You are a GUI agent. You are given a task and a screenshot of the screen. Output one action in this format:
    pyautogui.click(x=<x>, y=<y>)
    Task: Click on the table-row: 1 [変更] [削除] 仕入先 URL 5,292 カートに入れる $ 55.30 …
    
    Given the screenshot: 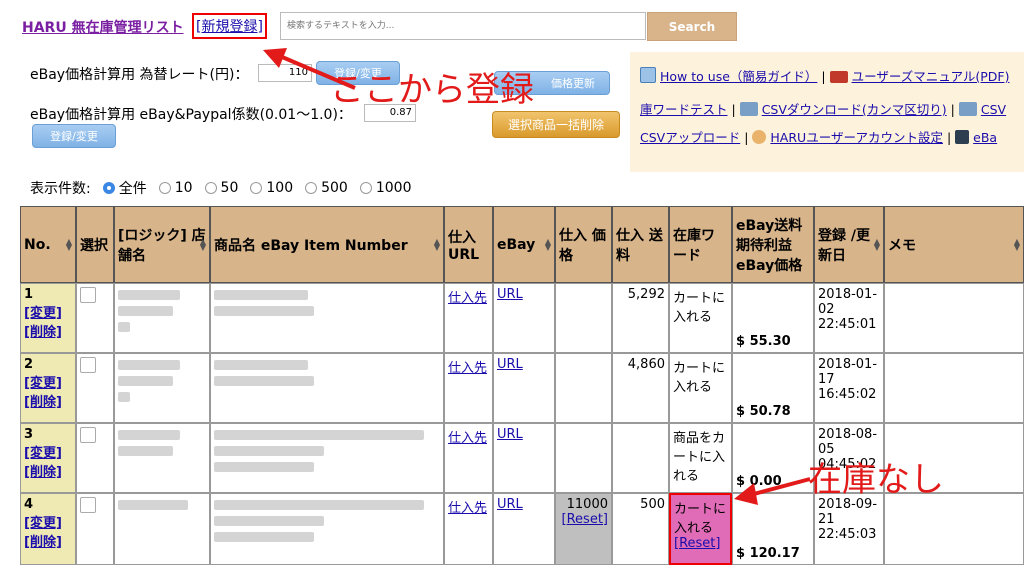 What is the action you would take?
    pyautogui.click(x=522, y=318)
    